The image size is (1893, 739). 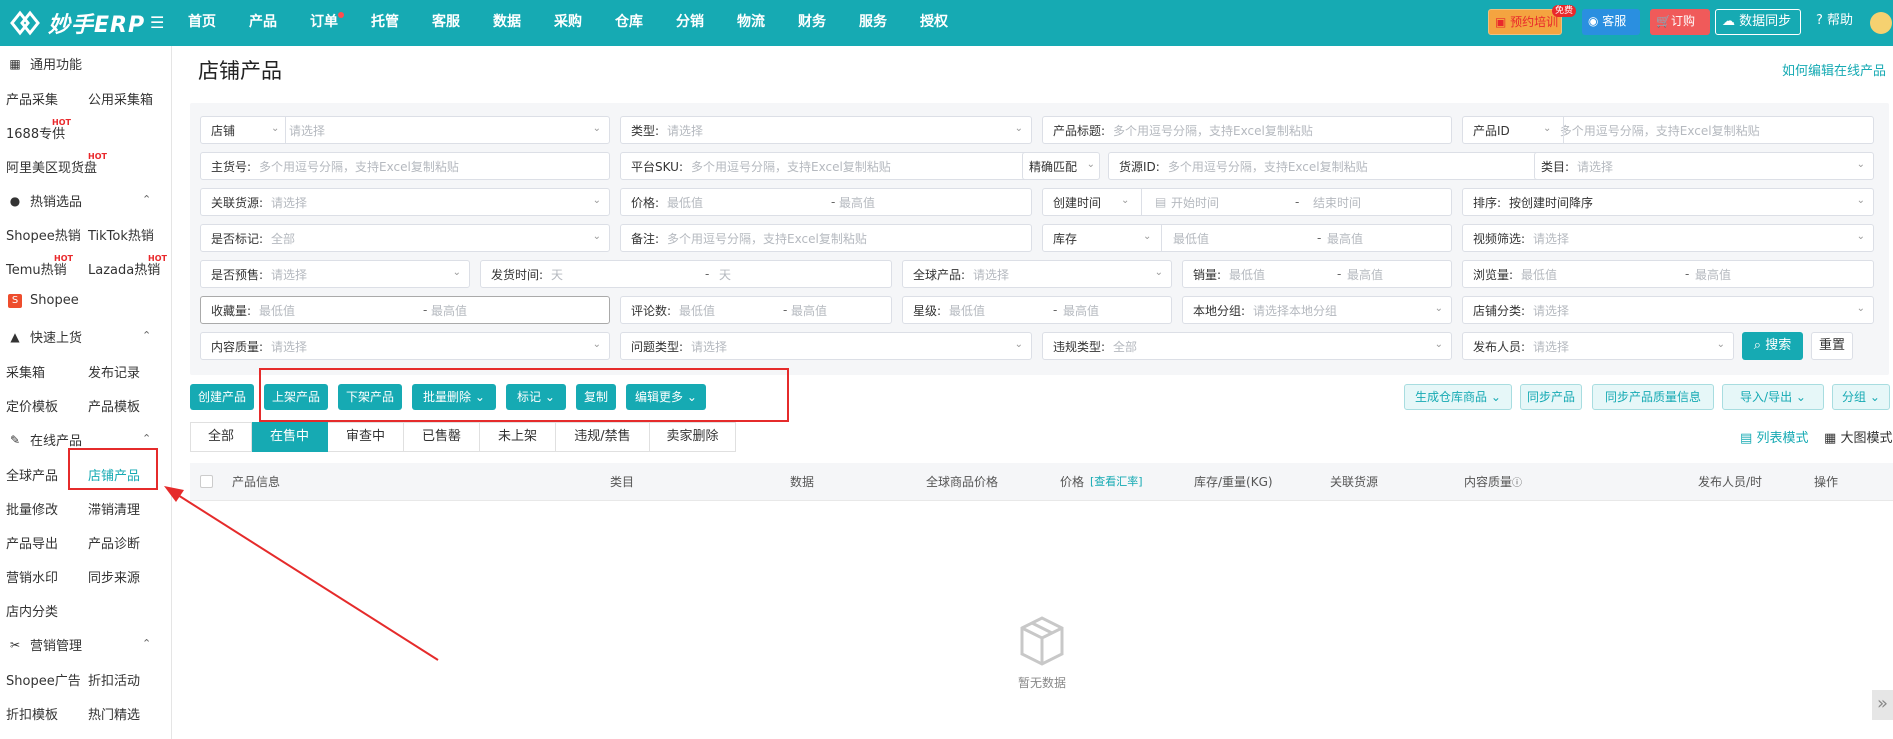 What do you see at coordinates (51, 166) in the screenshot?
I see `sidebar-item-ali-us: 阿里美区现货盘` at bounding box center [51, 166].